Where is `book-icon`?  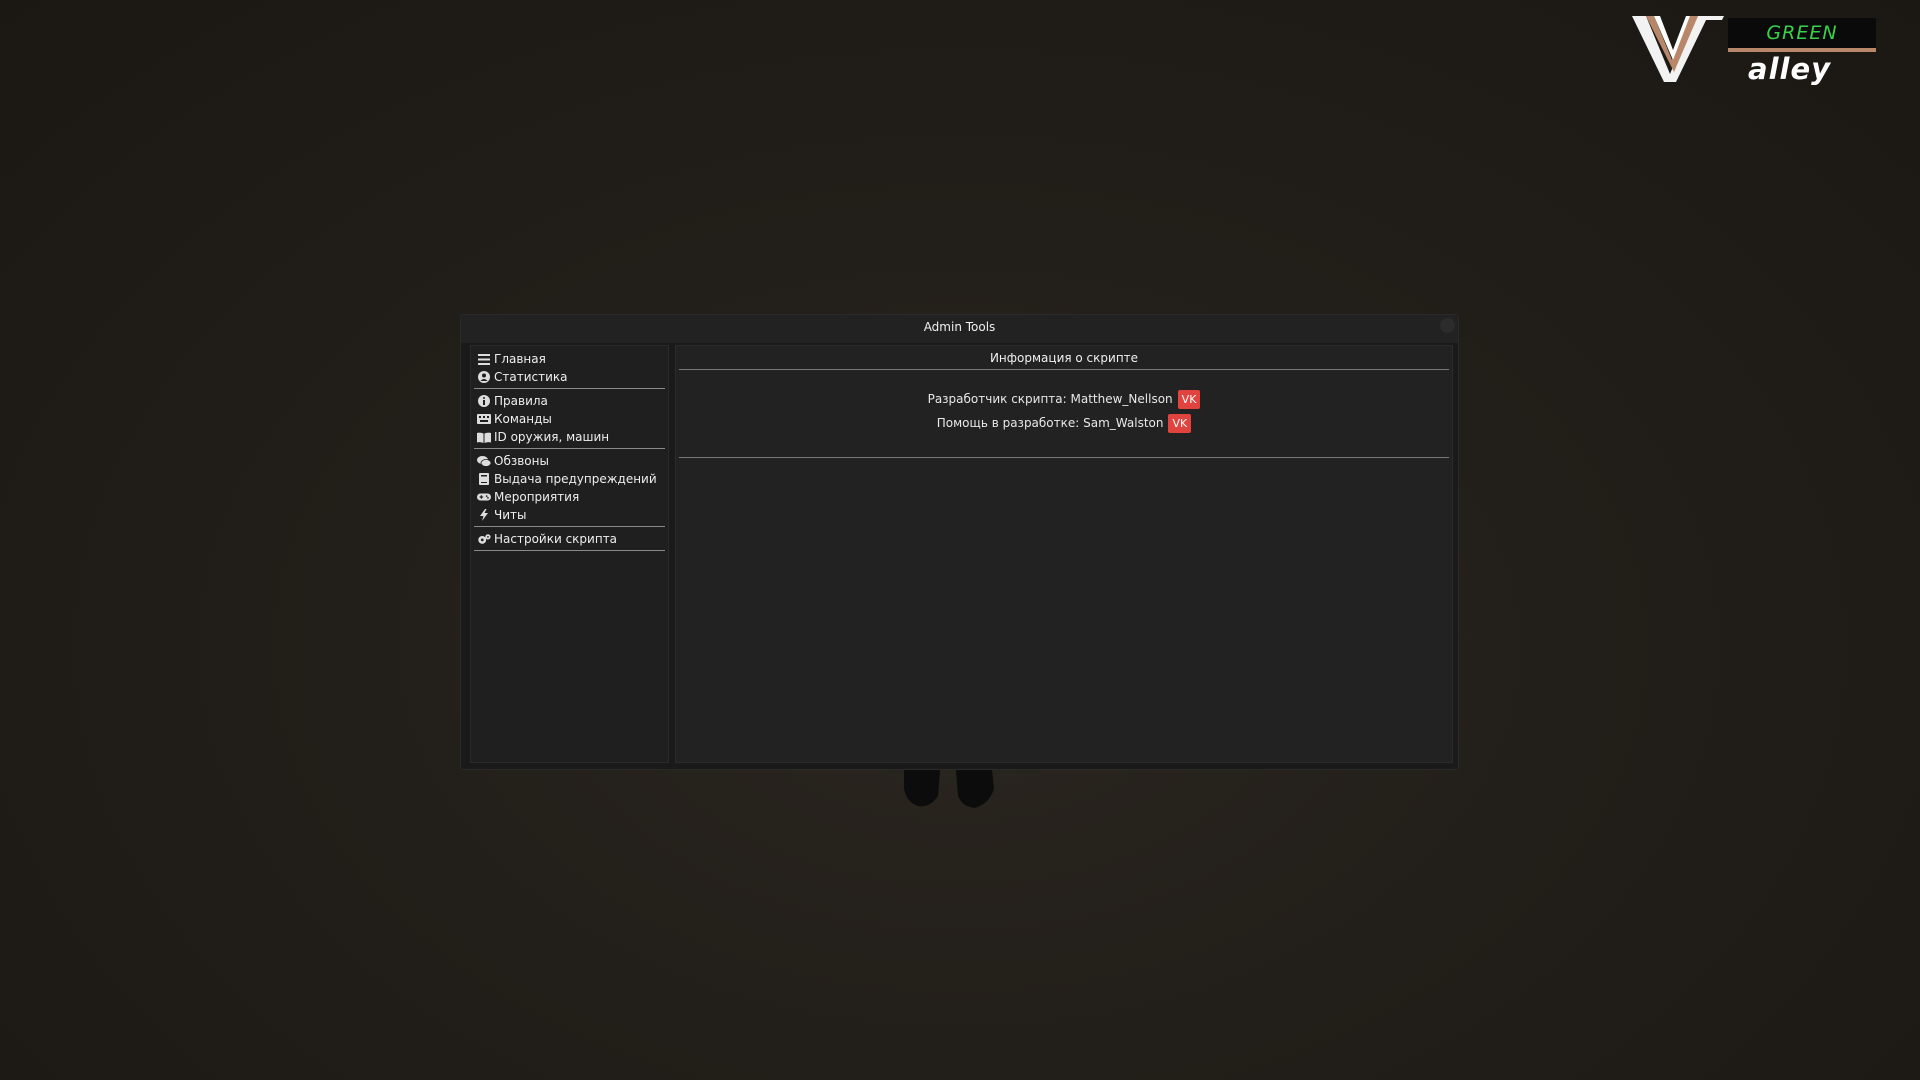
book-icon is located at coordinates (484, 437).